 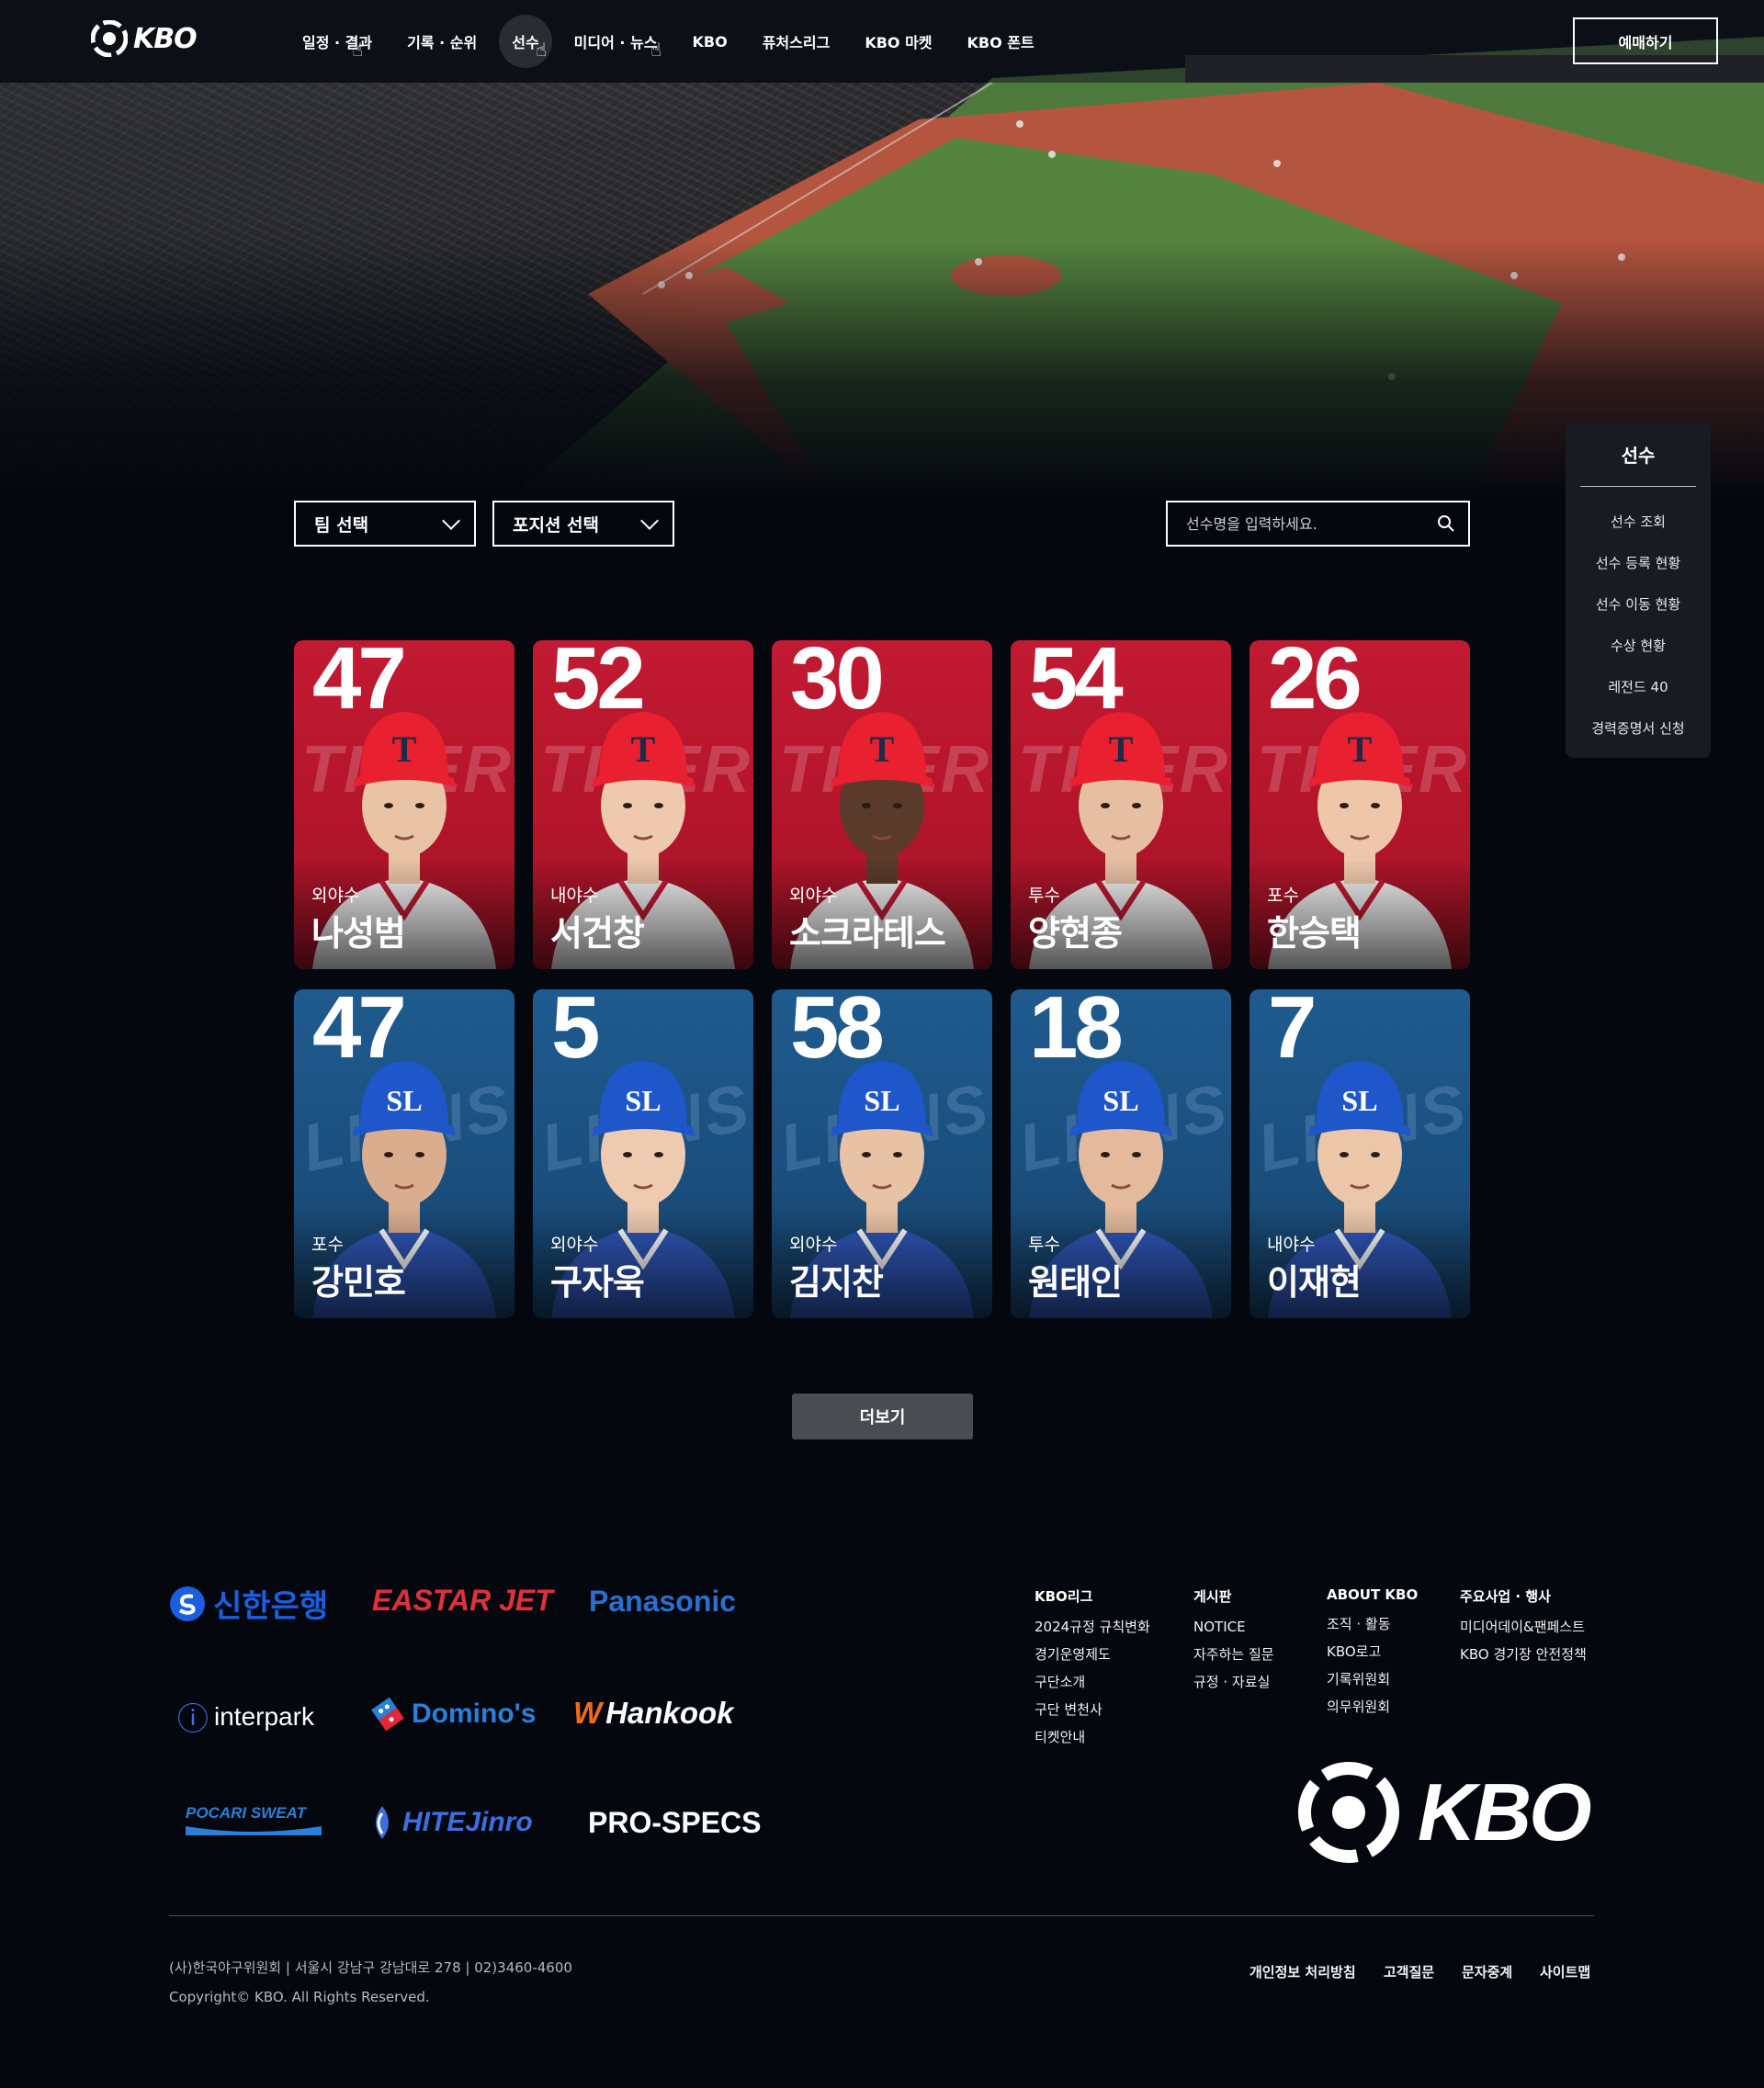 What do you see at coordinates (388, 1714) in the screenshot?
I see `dominos-logo-icon` at bounding box center [388, 1714].